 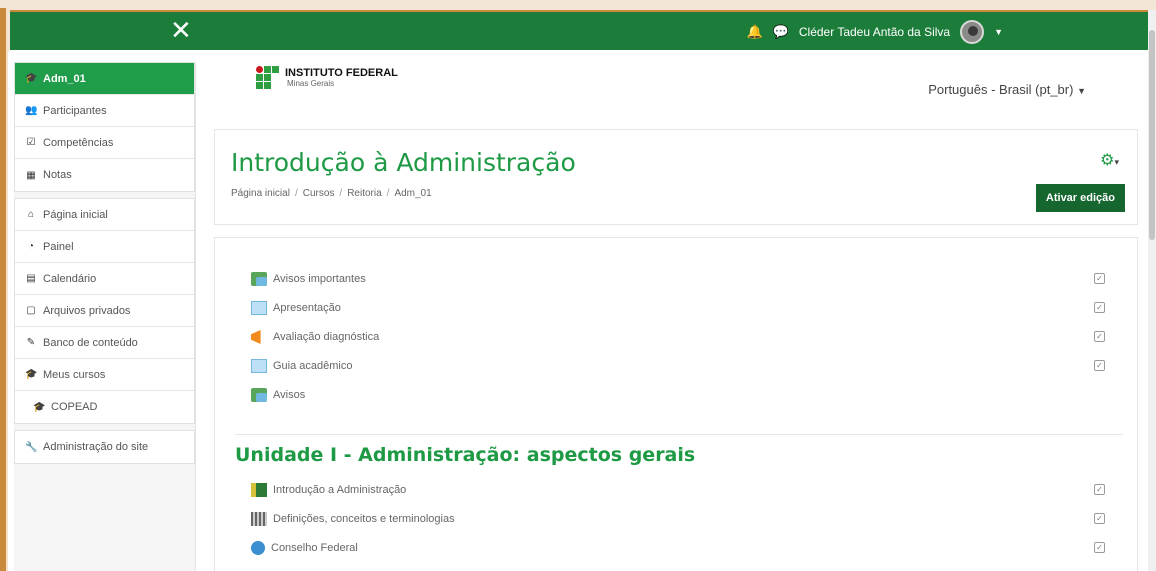 I want to click on breadcrumb-item: Página inicial, so click(x=260, y=193).